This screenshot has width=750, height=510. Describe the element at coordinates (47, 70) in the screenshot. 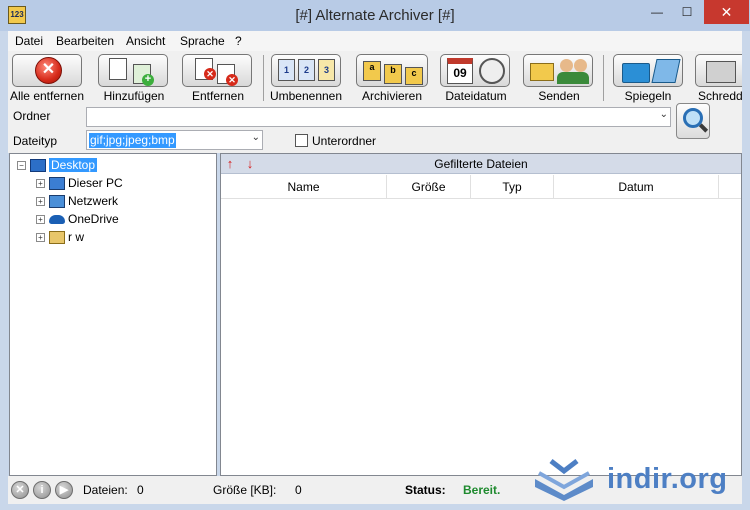

I see `remove-all-icon: ✕` at that location.